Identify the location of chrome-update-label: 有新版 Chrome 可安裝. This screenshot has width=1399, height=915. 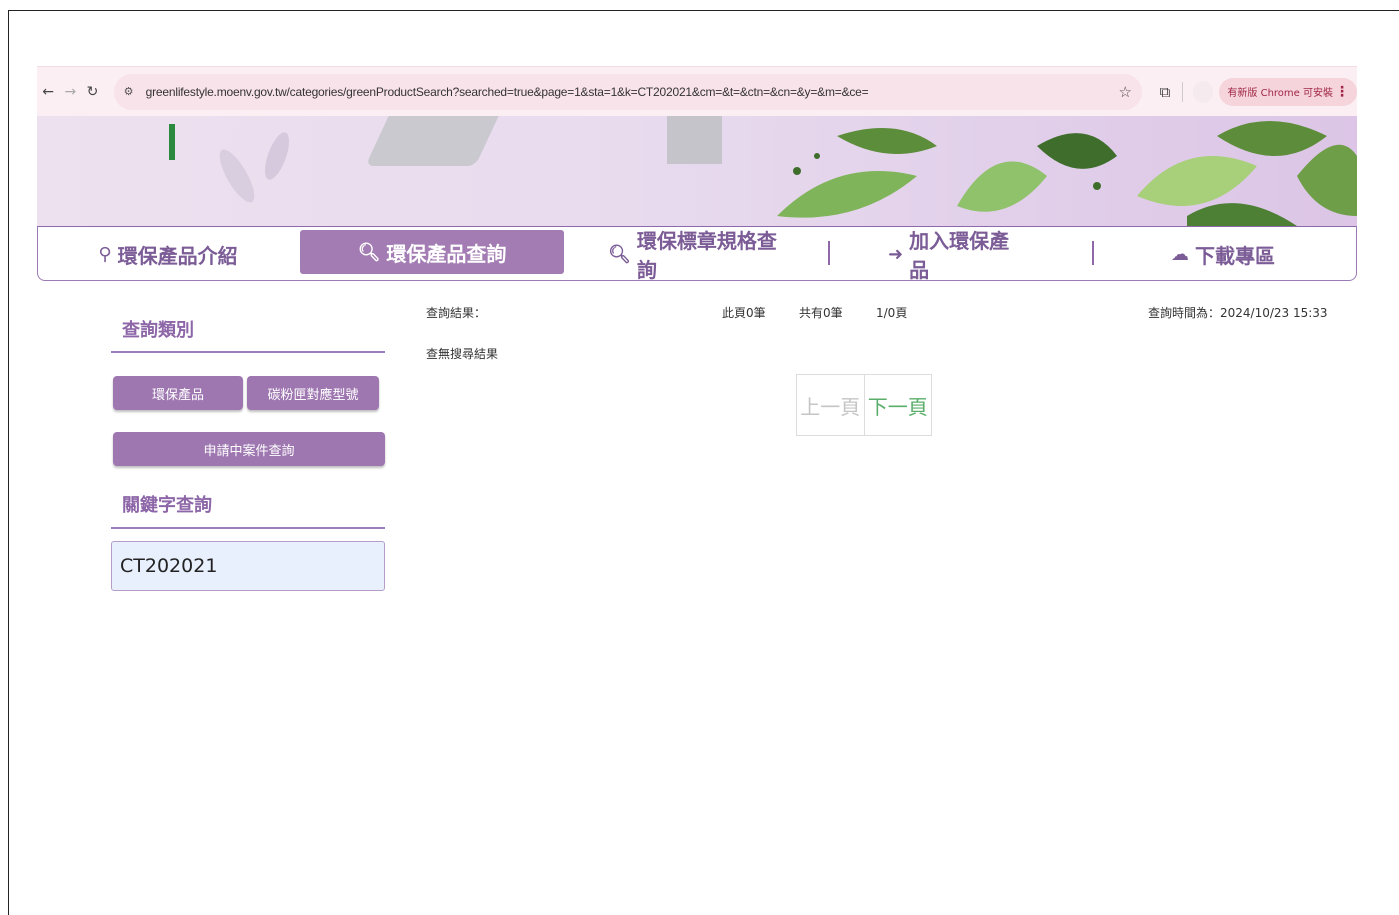
(1280, 93).